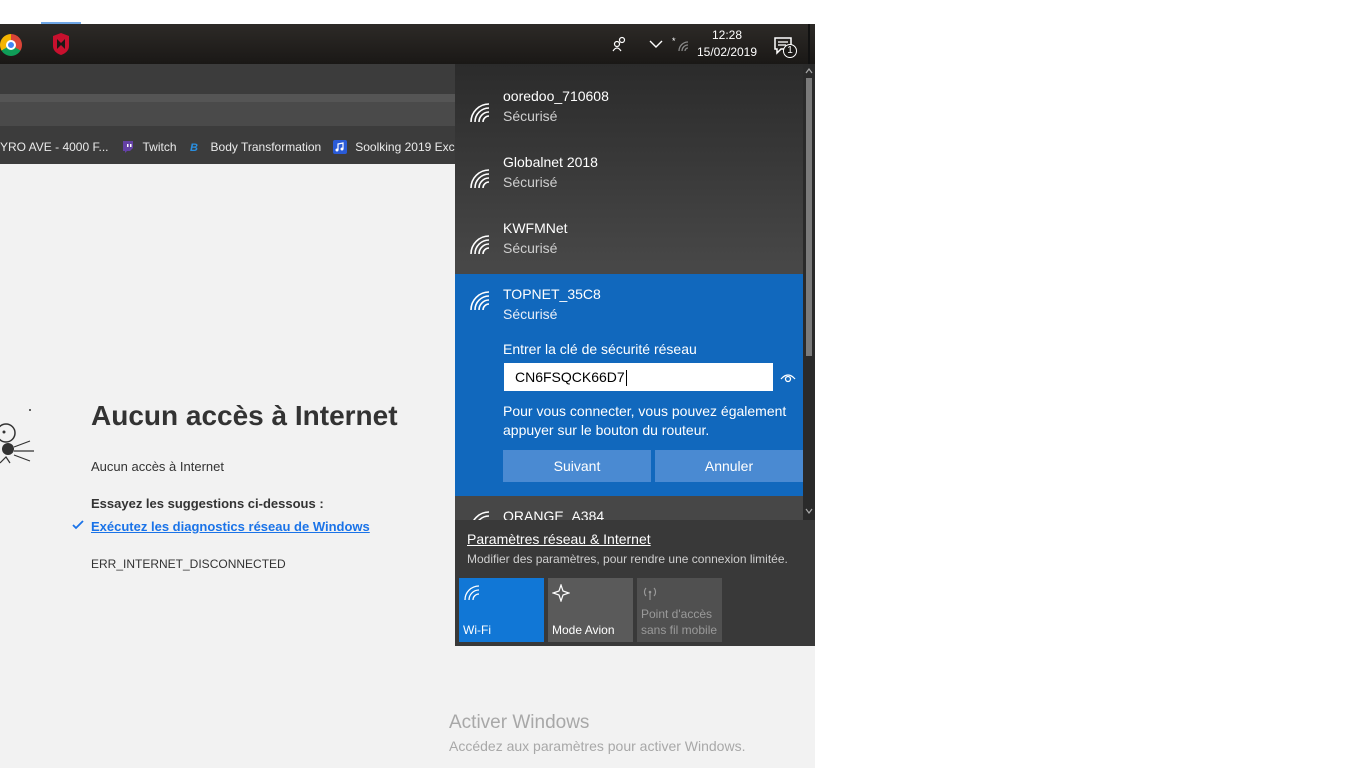 This screenshot has width=1366, height=768. Describe the element at coordinates (809, 217) in the screenshot. I see `scrollbar-thumb` at that location.